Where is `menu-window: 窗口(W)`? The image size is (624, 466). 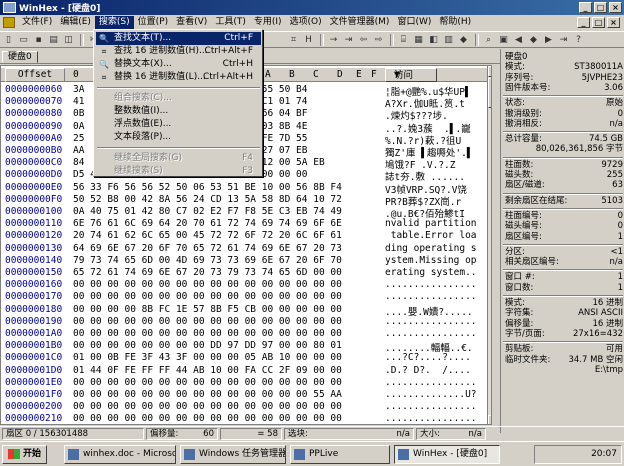 menu-window: 窗口(W) is located at coordinates (414, 22).